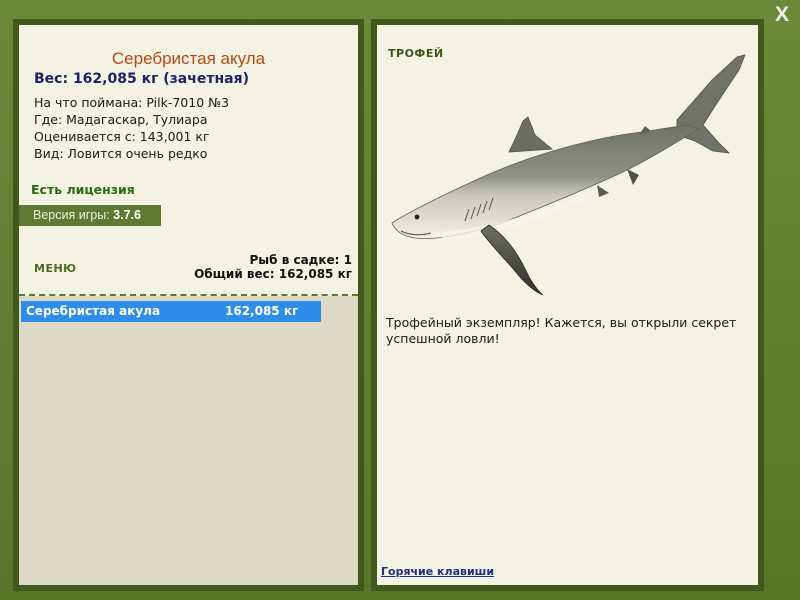 The height and width of the screenshot is (600, 800). What do you see at coordinates (417, 217) in the screenshot?
I see `shark-eye` at bounding box center [417, 217].